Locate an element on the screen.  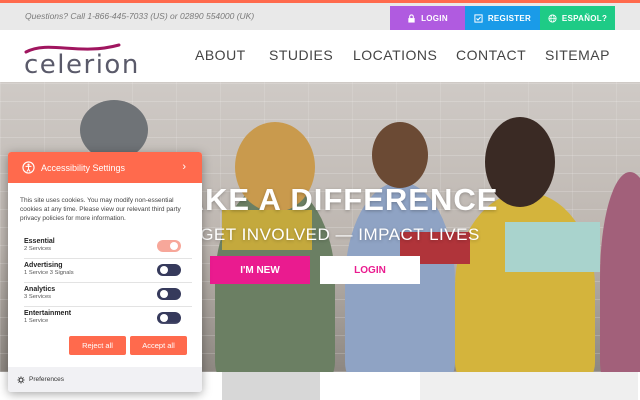
login-top-button: LOGIN is located at coordinates (427, 18).